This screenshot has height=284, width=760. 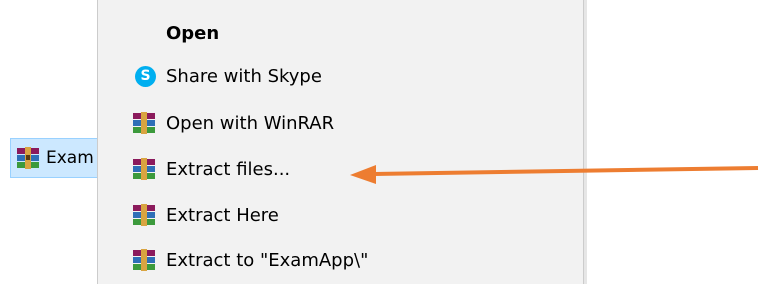 I want to click on selected-file-item: Exam, so click(x=57, y=158).